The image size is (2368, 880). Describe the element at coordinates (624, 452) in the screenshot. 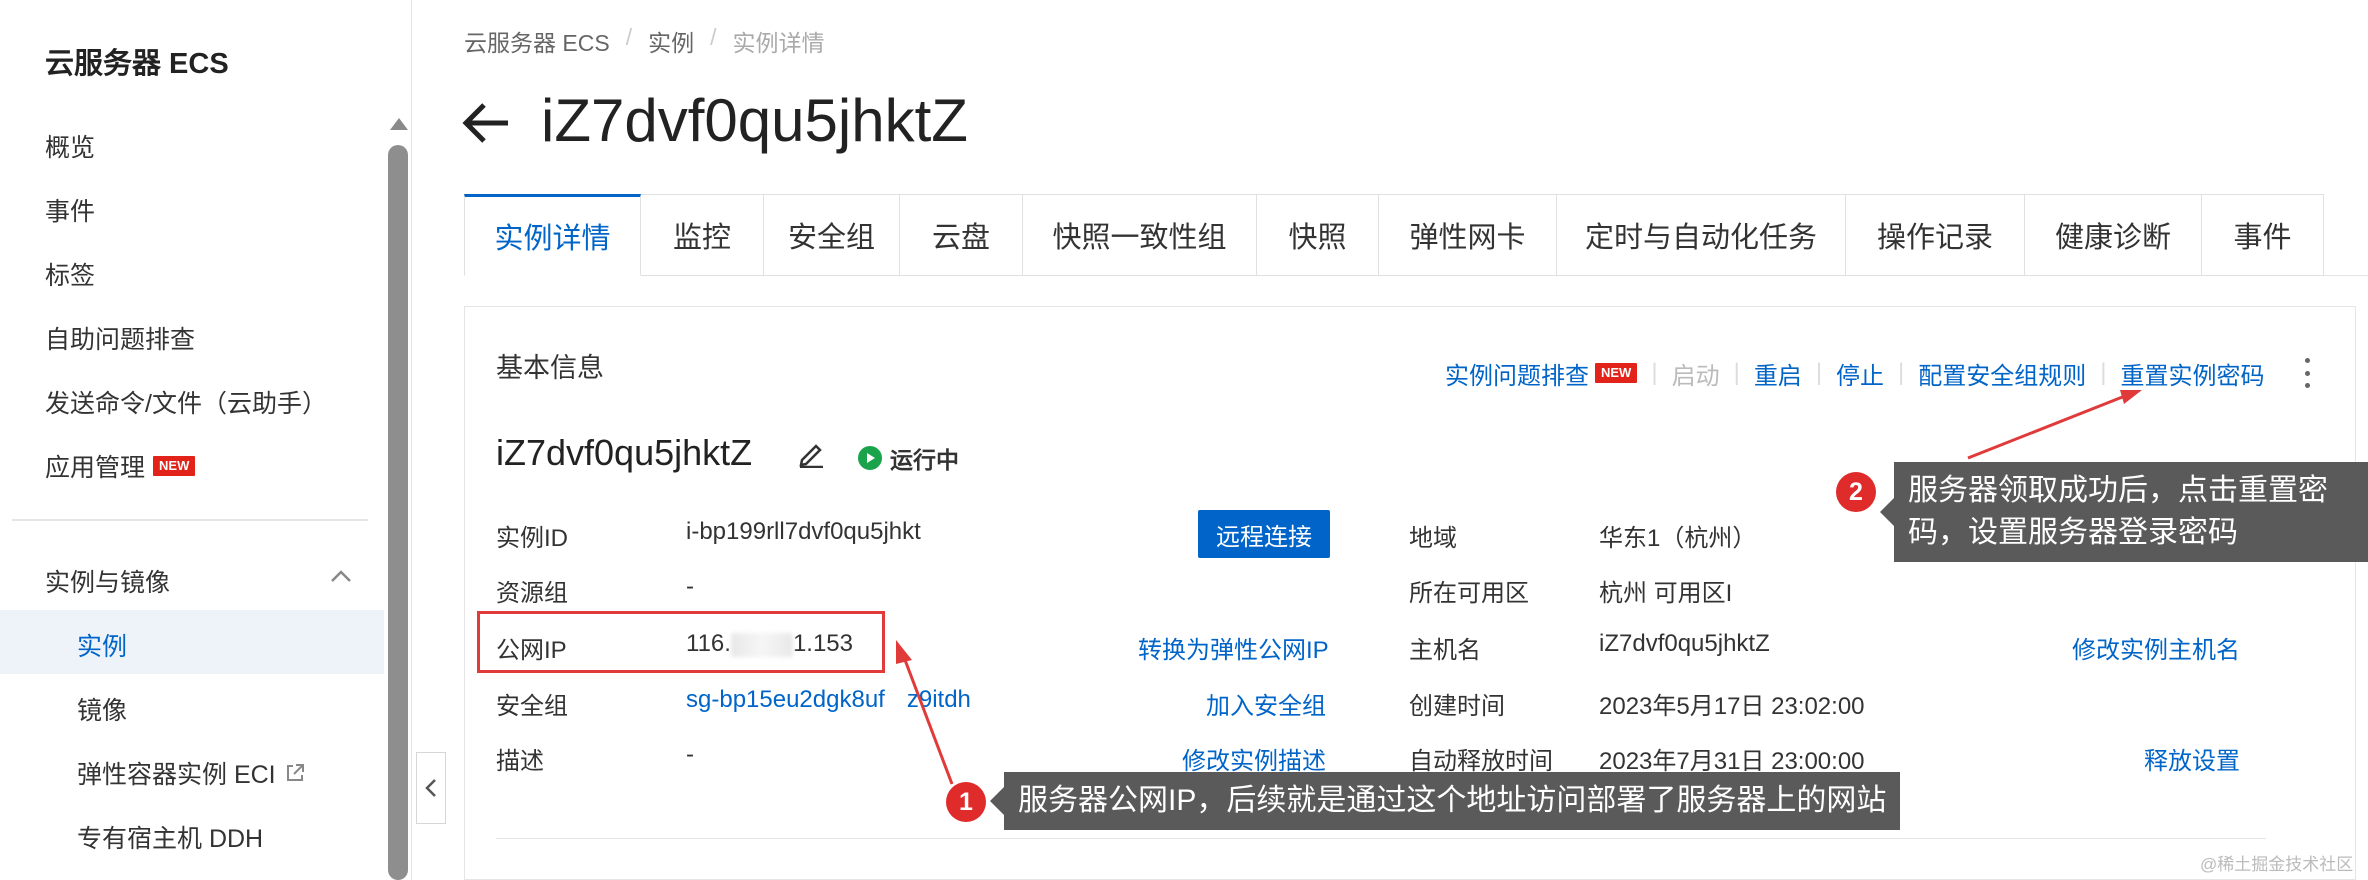

I see `instance-name: iZ7dvf0qu5jhktZ` at that location.